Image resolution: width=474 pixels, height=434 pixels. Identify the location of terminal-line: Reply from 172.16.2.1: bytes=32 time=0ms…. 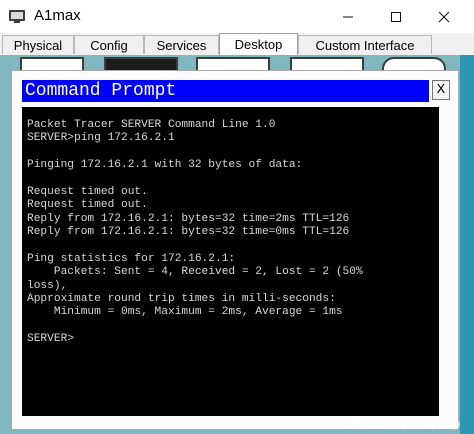
(188, 232).